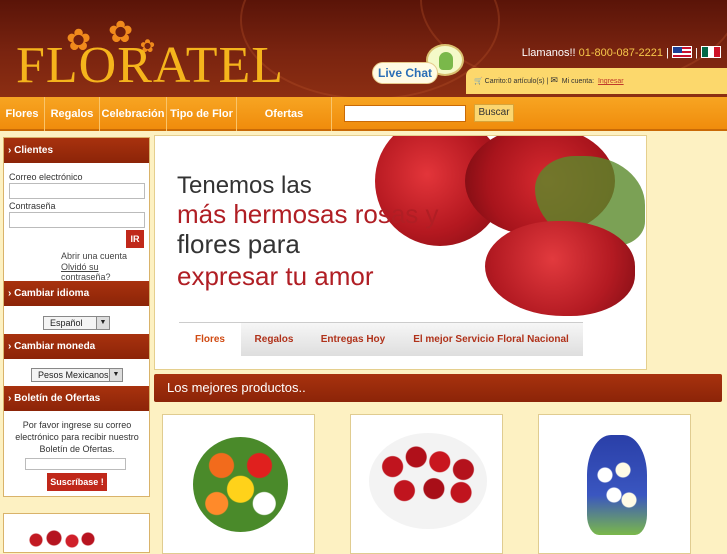 The image size is (727, 554). I want to click on contact-bar: Llamanos!! 01-800-087-2221 | |, so click(621, 52).